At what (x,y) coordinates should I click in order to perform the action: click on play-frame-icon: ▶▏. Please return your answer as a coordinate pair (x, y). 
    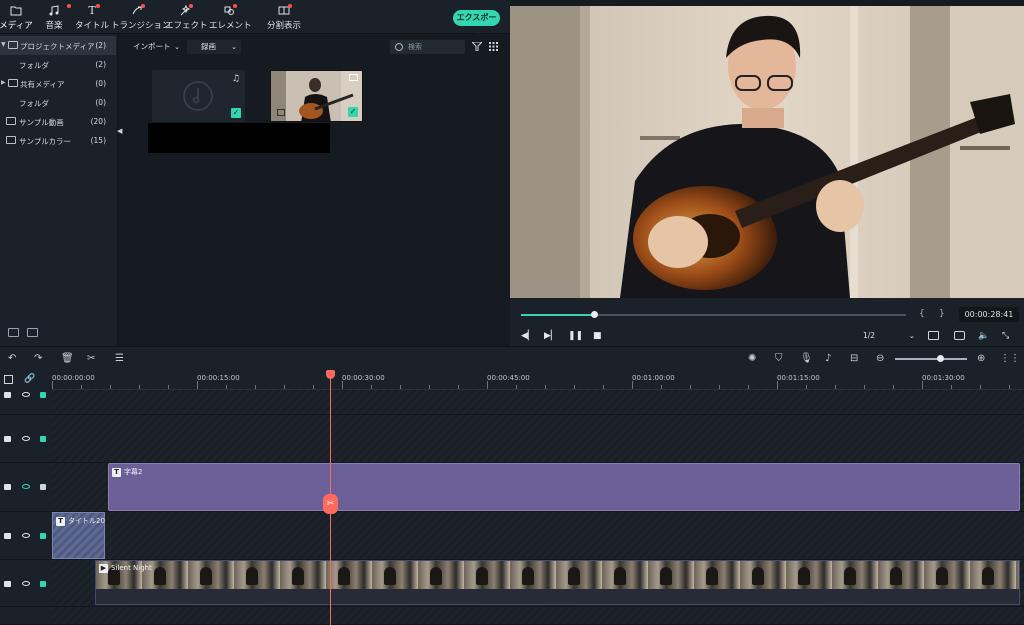
    Looking at the image, I should click on (551, 336).